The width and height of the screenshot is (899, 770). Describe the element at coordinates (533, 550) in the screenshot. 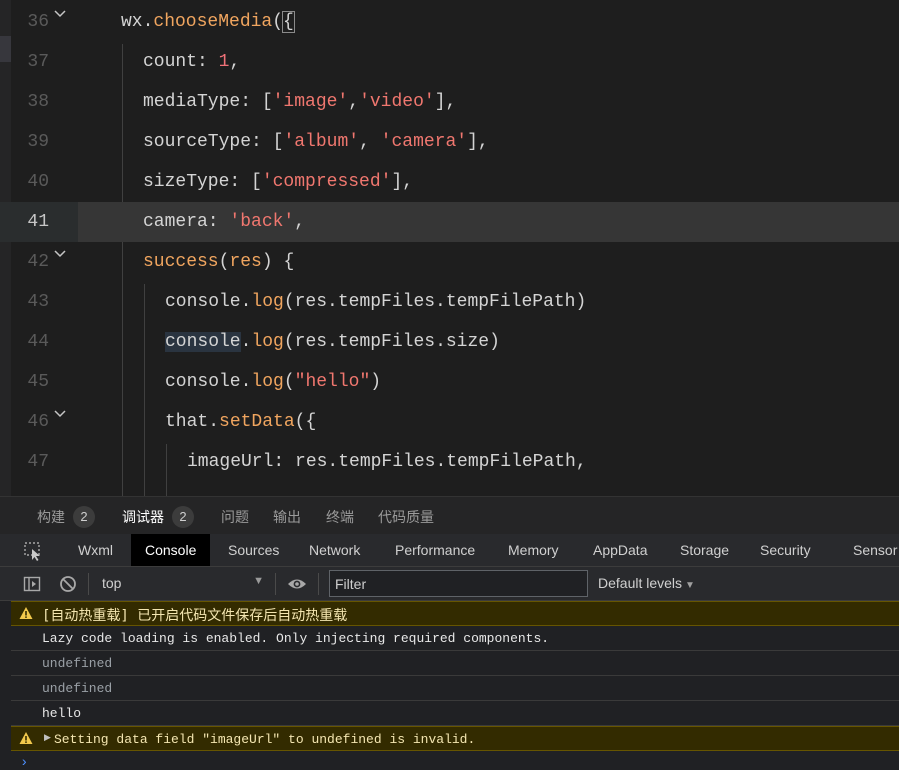

I see `devtools-tab-memory: Memory` at that location.